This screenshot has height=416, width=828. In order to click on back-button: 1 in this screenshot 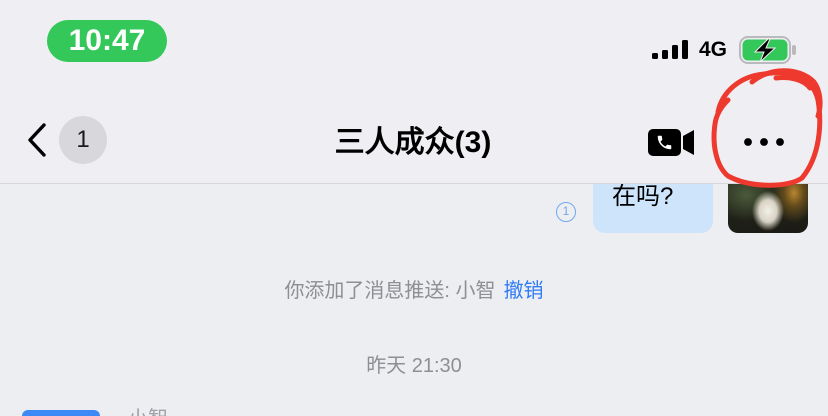, I will do `click(64, 140)`.